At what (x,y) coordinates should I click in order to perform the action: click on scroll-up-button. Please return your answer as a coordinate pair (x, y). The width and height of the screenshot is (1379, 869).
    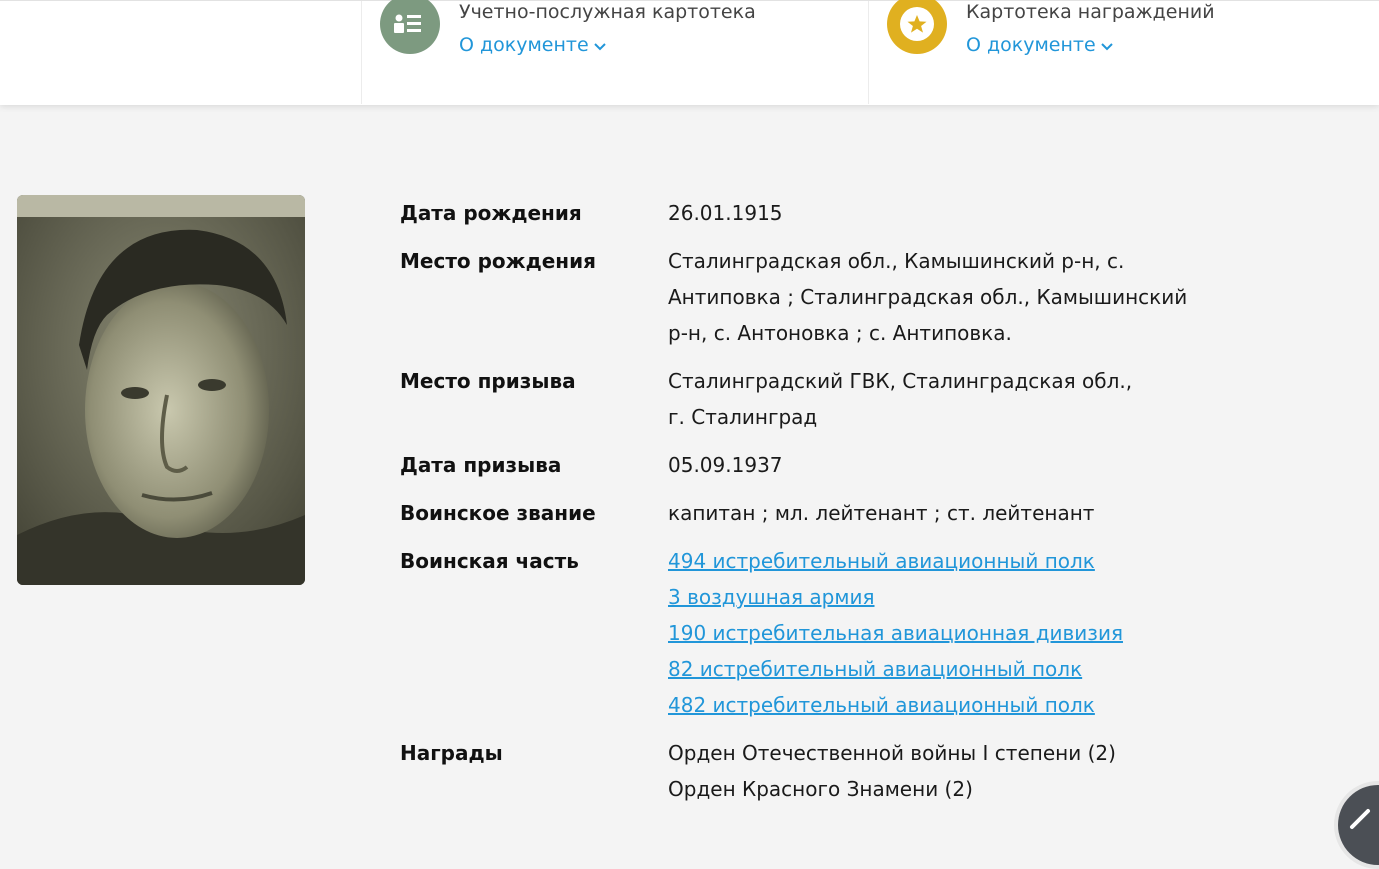
    Looking at the image, I should click on (1358, 825).